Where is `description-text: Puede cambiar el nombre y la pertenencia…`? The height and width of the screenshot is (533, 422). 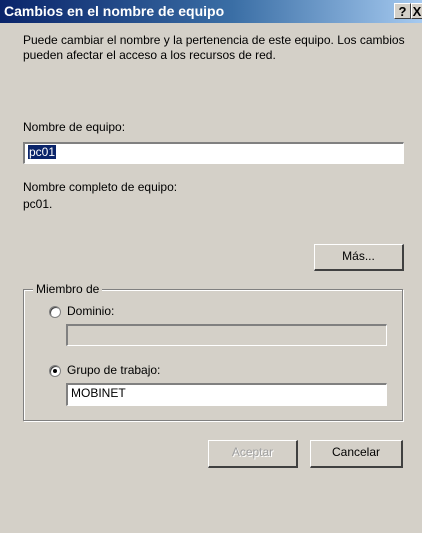 description-text: Puede cambiar el nombre y la pertenencia… is located at coordinates (214, 47).